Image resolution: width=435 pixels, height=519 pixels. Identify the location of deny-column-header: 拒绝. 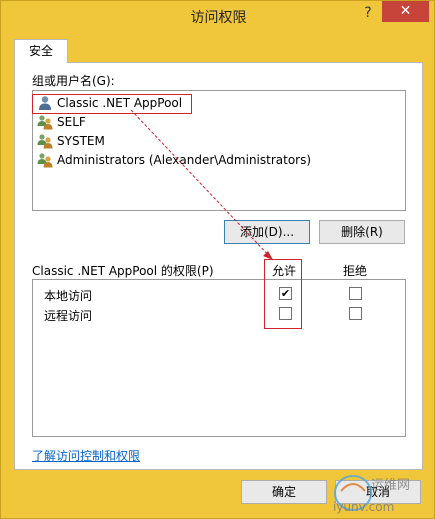
(355, 271).